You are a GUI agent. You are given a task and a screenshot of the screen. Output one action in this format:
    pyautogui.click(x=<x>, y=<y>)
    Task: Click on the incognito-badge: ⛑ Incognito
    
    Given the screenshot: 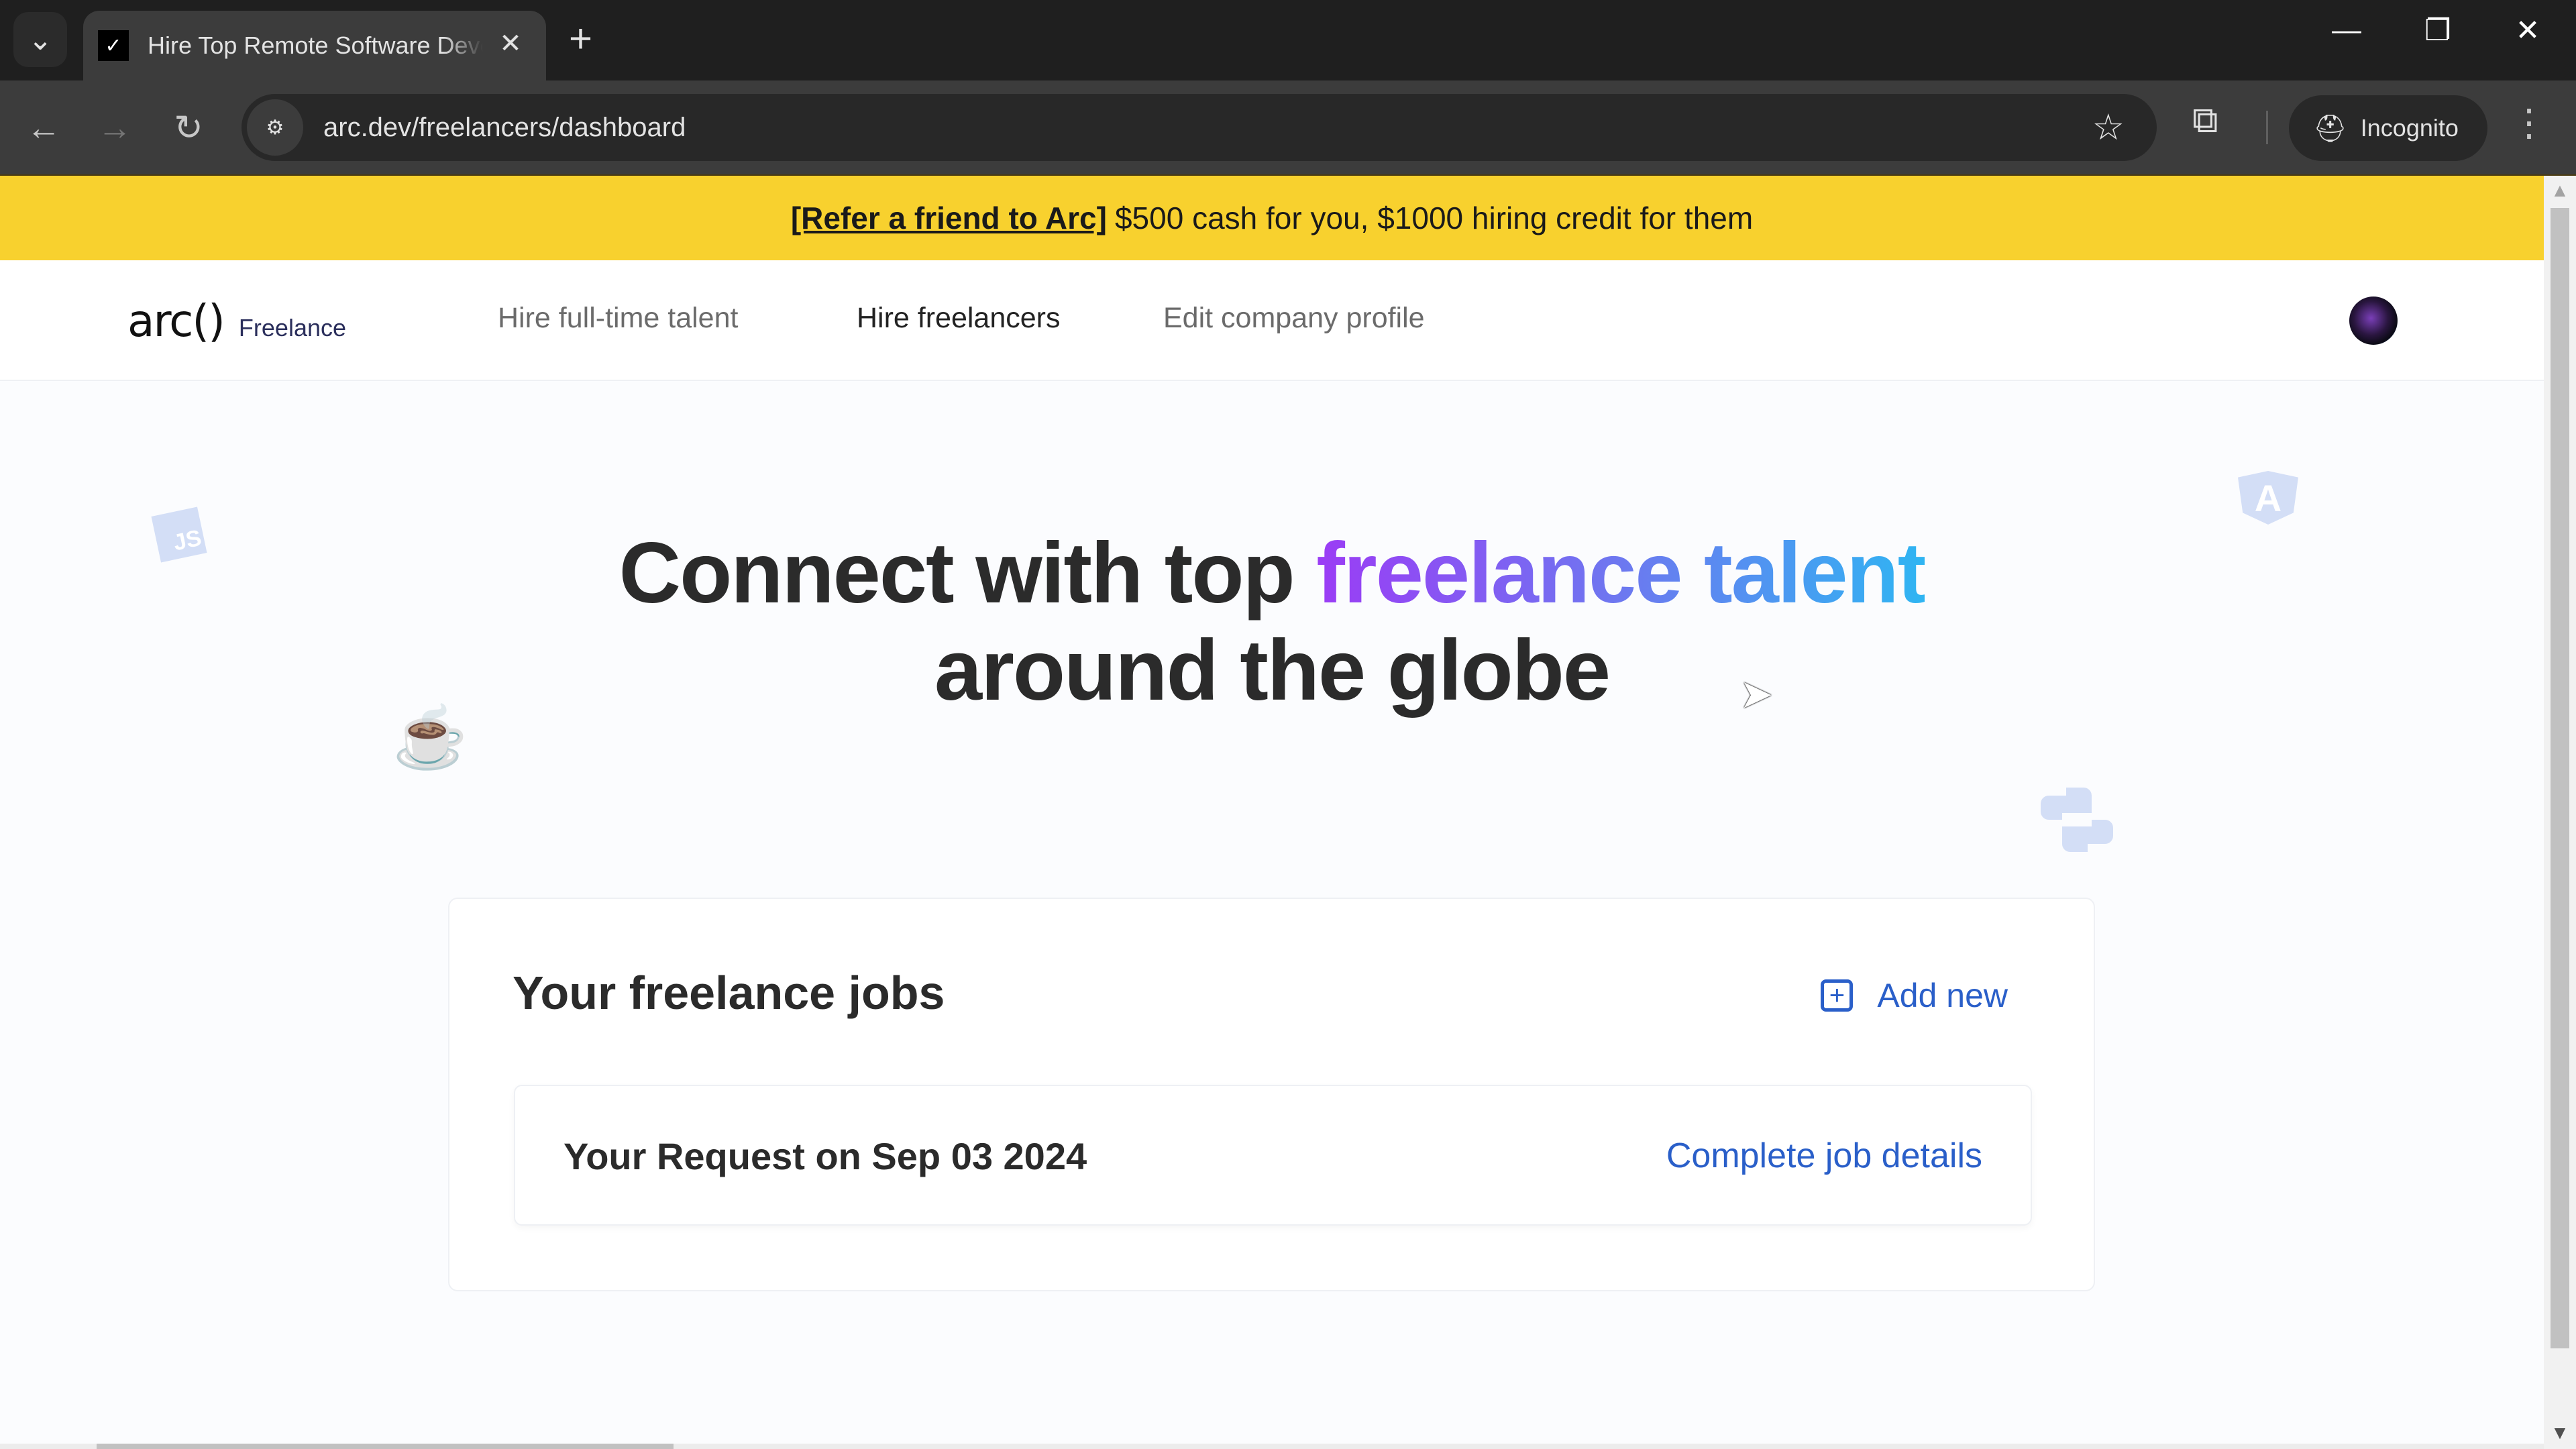 What is the action you would take?
    pyautogui.click(x=2388, y=128)
    